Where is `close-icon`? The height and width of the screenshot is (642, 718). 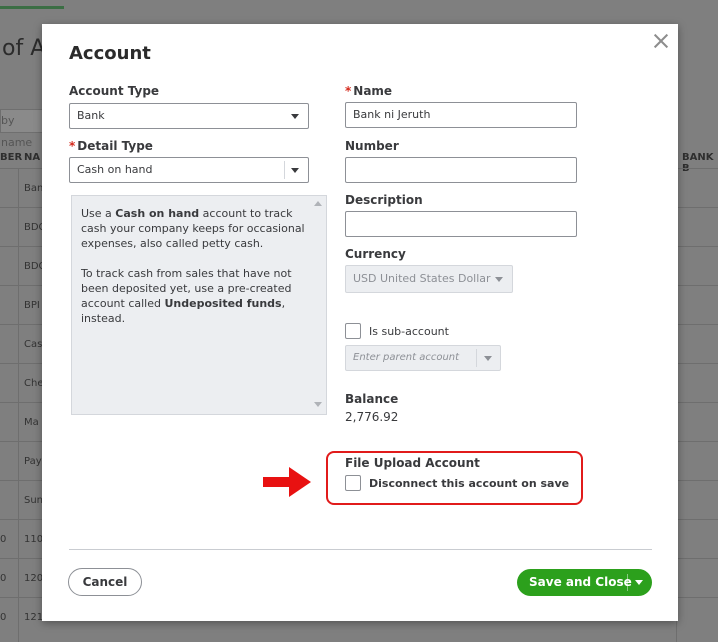 close-icon is located at coordinates (661, 41).